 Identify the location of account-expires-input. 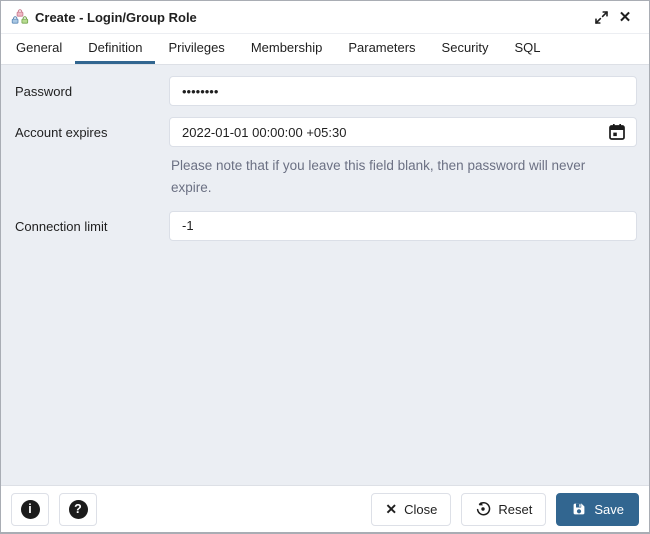
(403, 132).